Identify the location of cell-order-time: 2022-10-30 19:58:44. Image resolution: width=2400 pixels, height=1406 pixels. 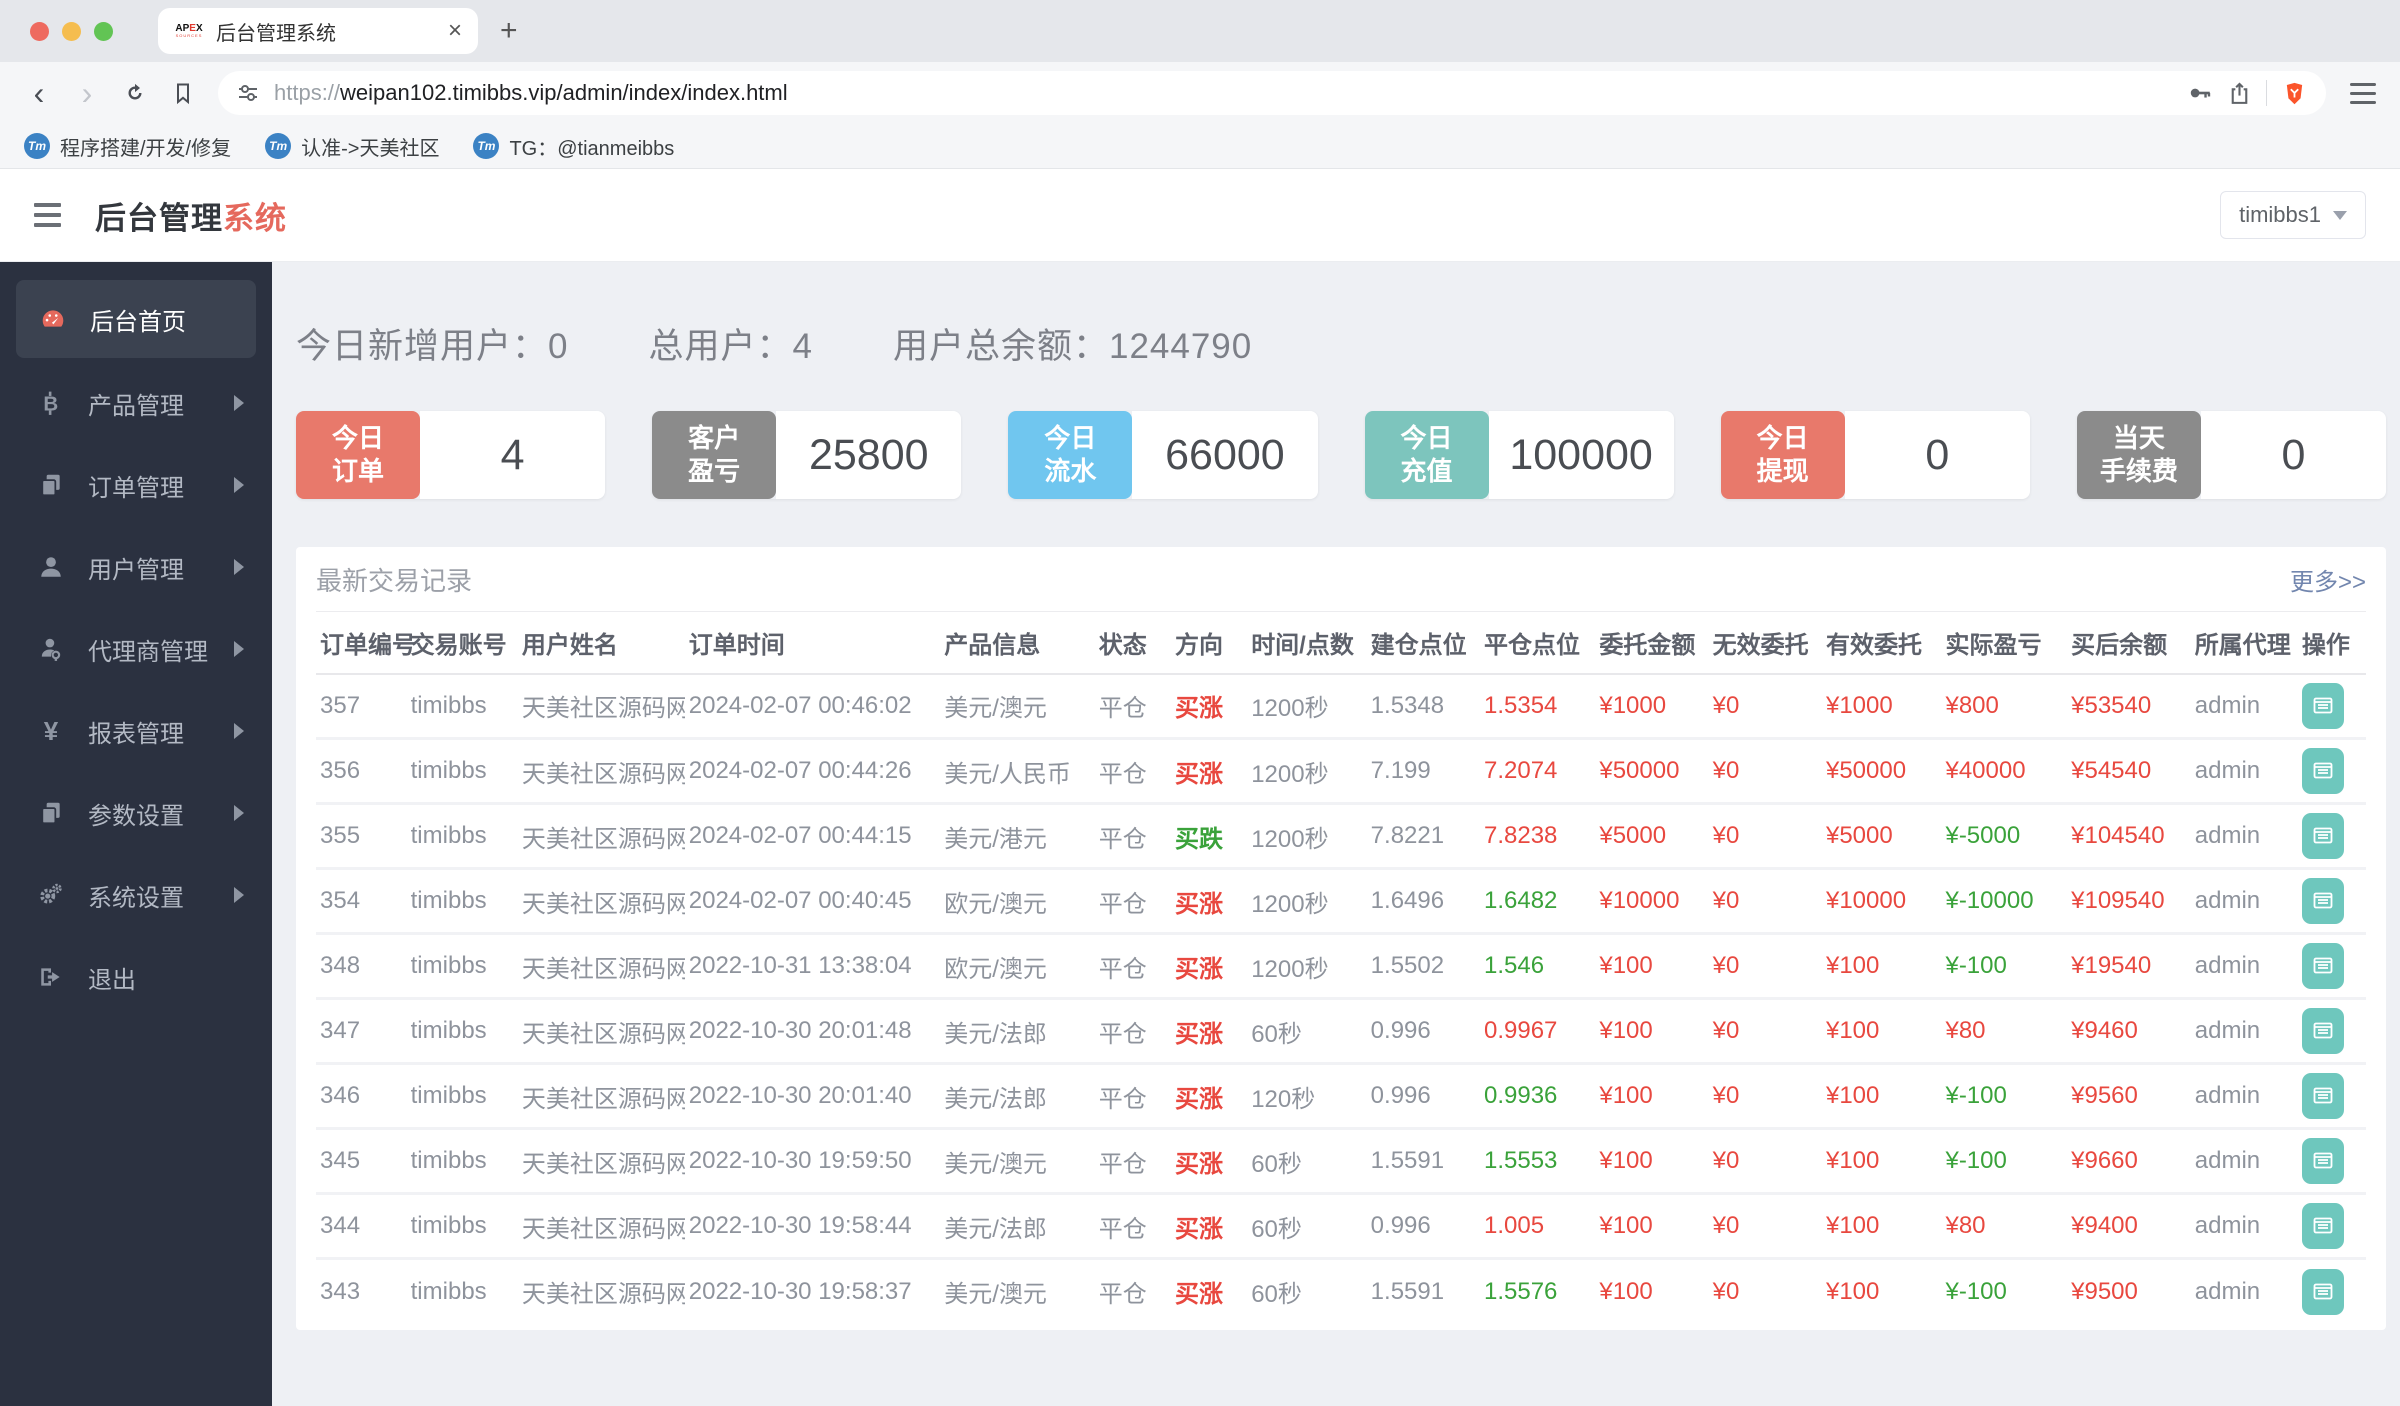
(812, 1226).